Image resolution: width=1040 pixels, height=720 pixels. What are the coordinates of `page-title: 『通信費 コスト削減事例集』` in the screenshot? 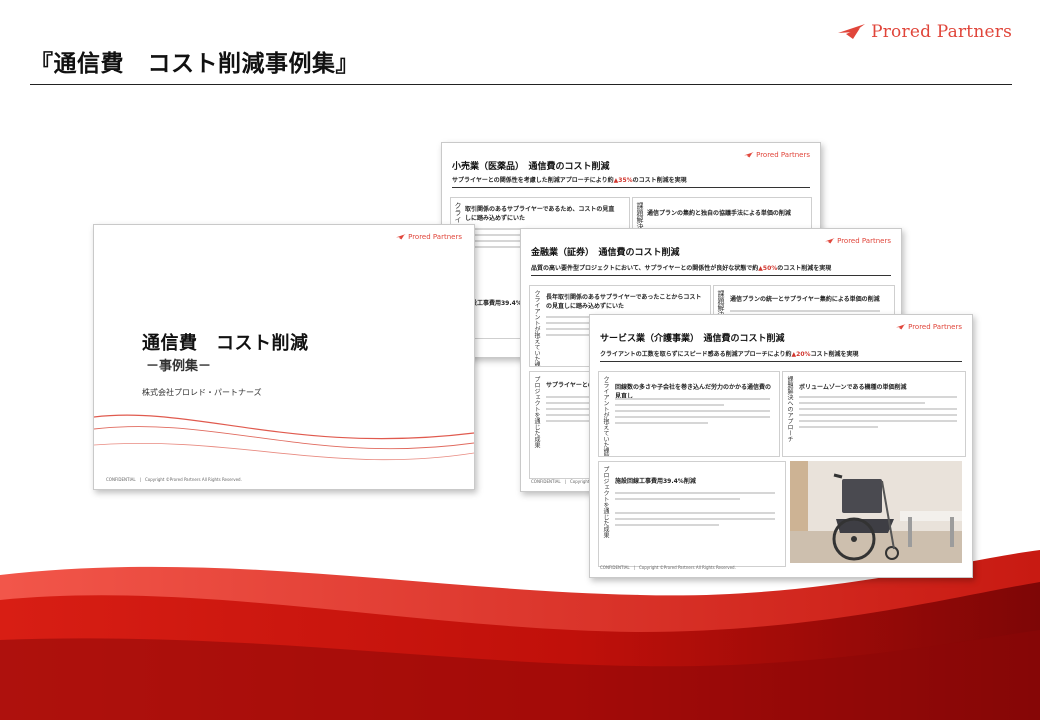 It's located at (194, 64).